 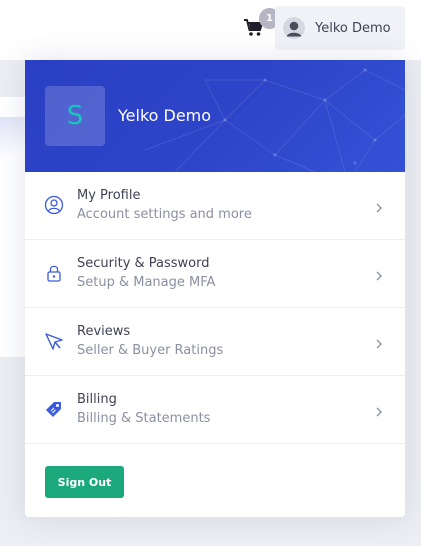 I want to click on user-avatar-icon, so click(x=294, y=28).